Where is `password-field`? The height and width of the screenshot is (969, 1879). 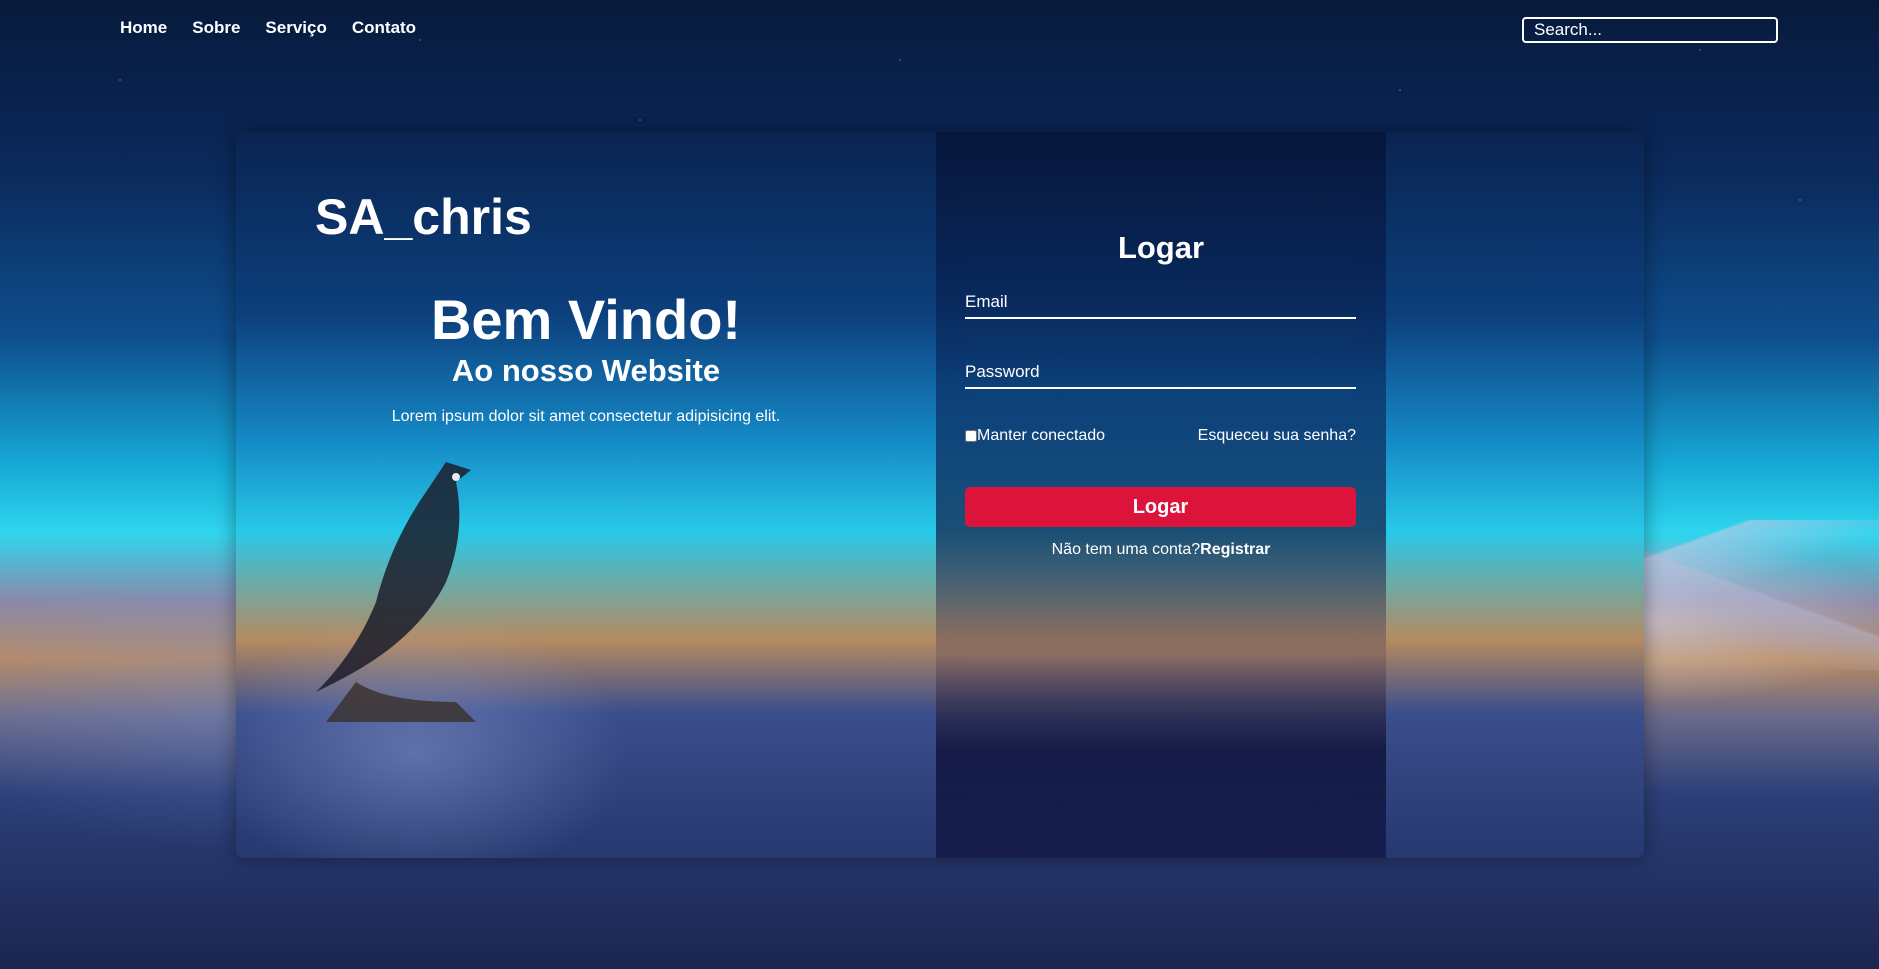 password-field is located at coordinates (1160, 372).